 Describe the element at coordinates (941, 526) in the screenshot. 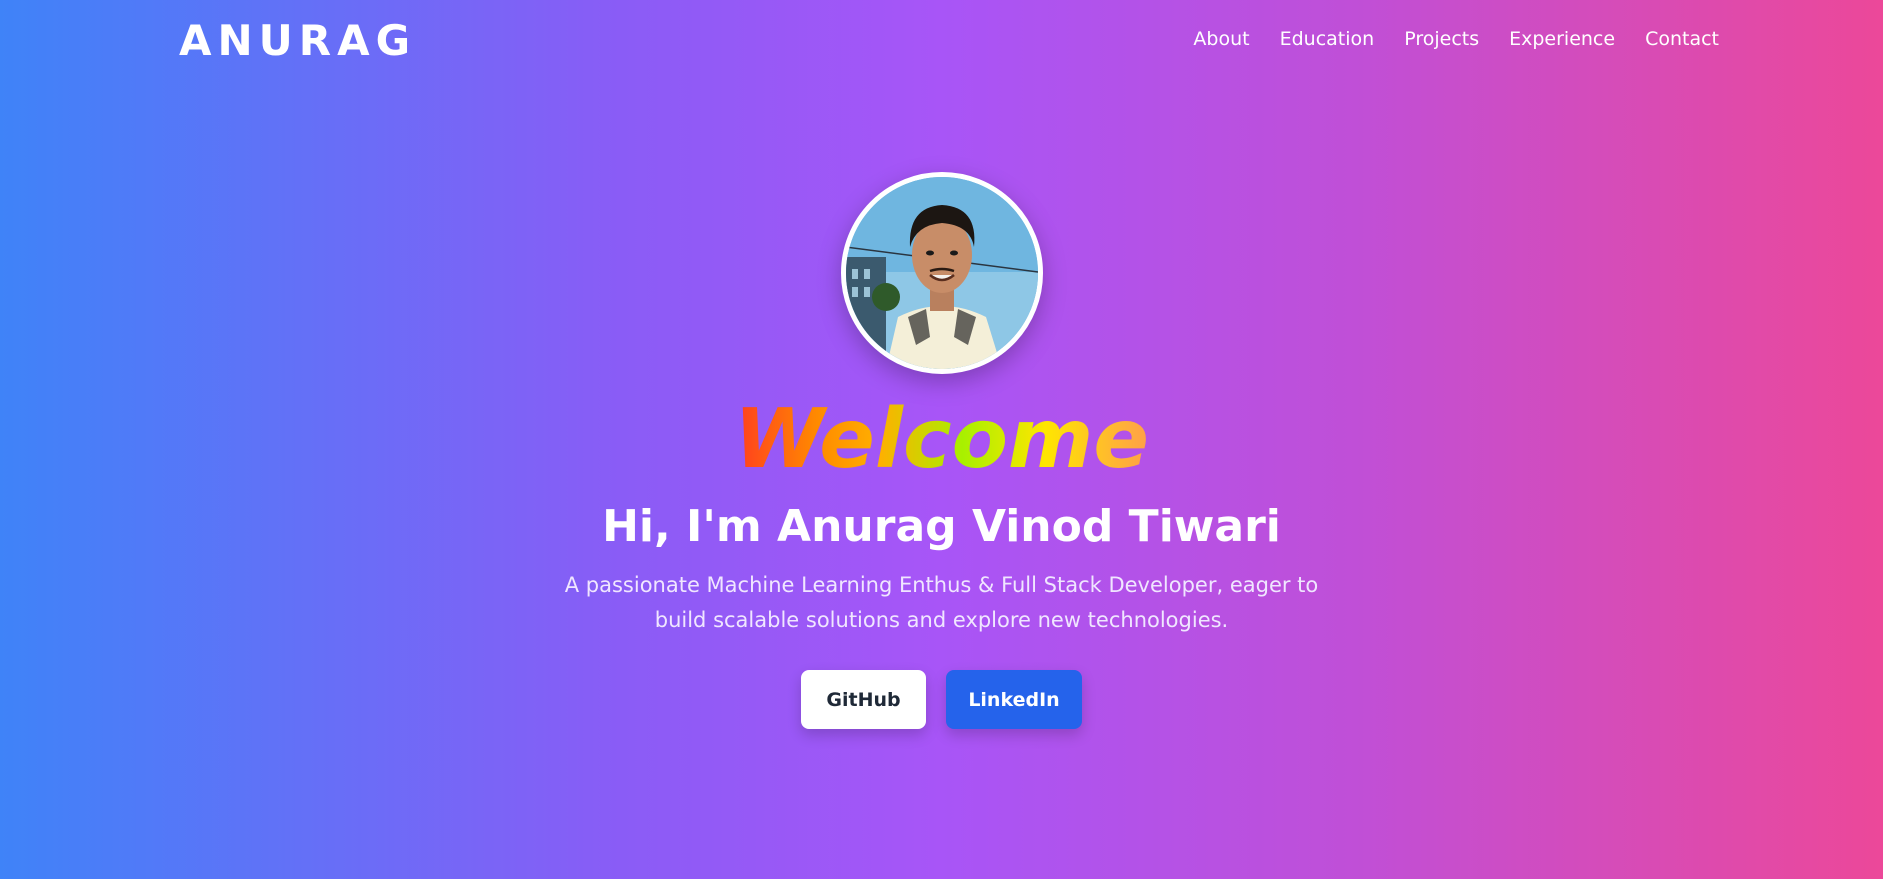

I see `hero-headline: Hi, I'm Anurag Vinod Tiwari` at that location.